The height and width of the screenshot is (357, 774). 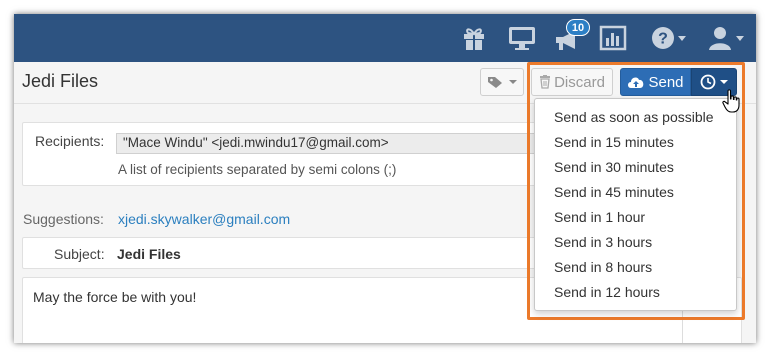 What do you see at coordinates (522, 38) in the screenshot?
I see `monitor-icon` at bounding box center [522, 38].